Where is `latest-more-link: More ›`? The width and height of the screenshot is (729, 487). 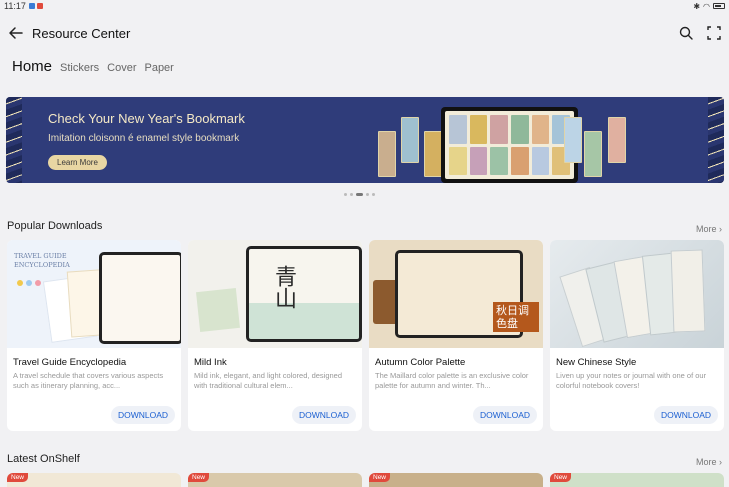
latest-more-link: More › is located at coordinates (709, 462).